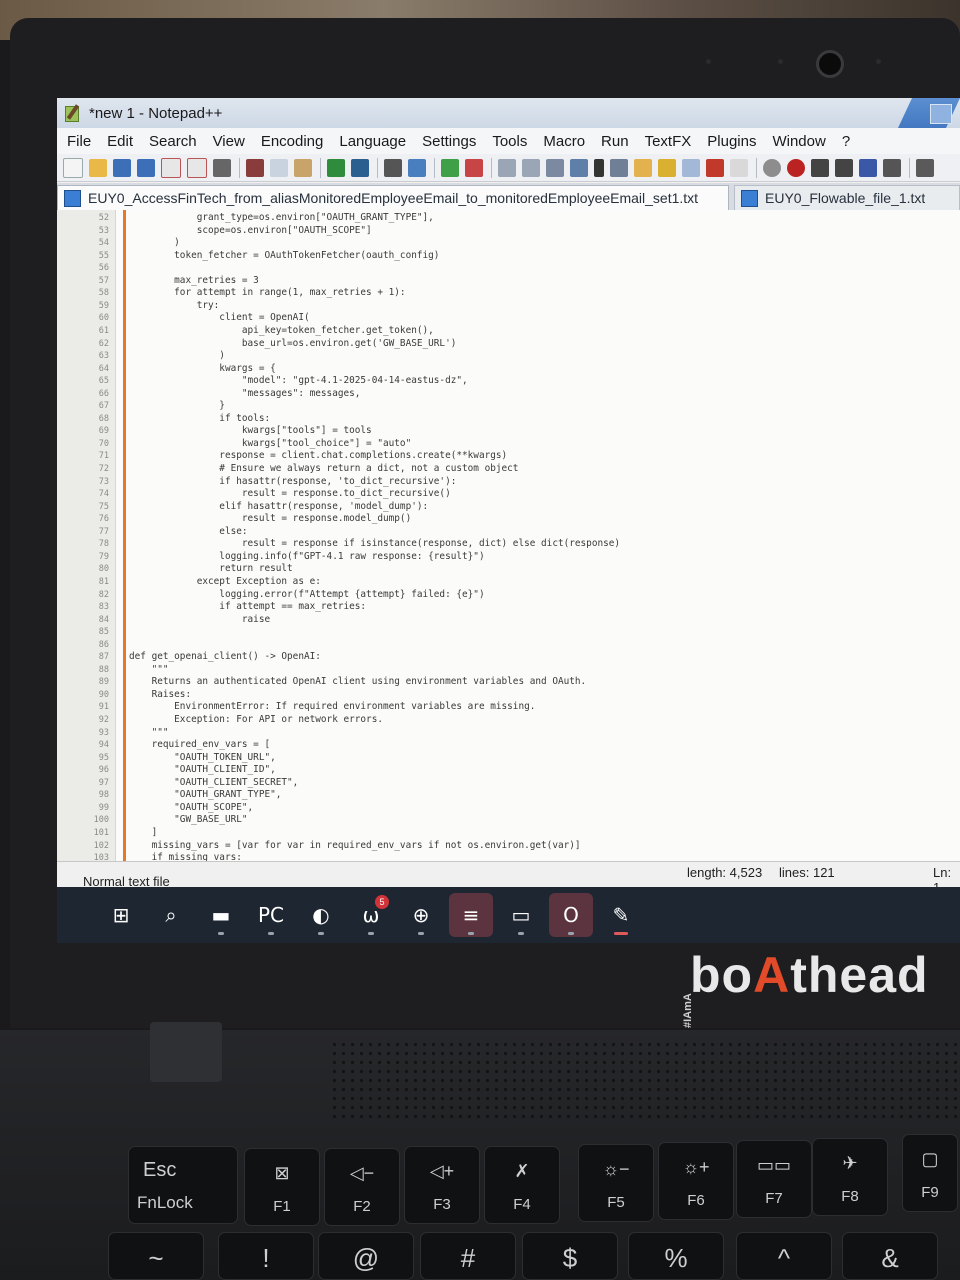 The width and height of the screenshot is (960, 1280). I want to click on code-line: max_retries = 3, so click(194, 281).